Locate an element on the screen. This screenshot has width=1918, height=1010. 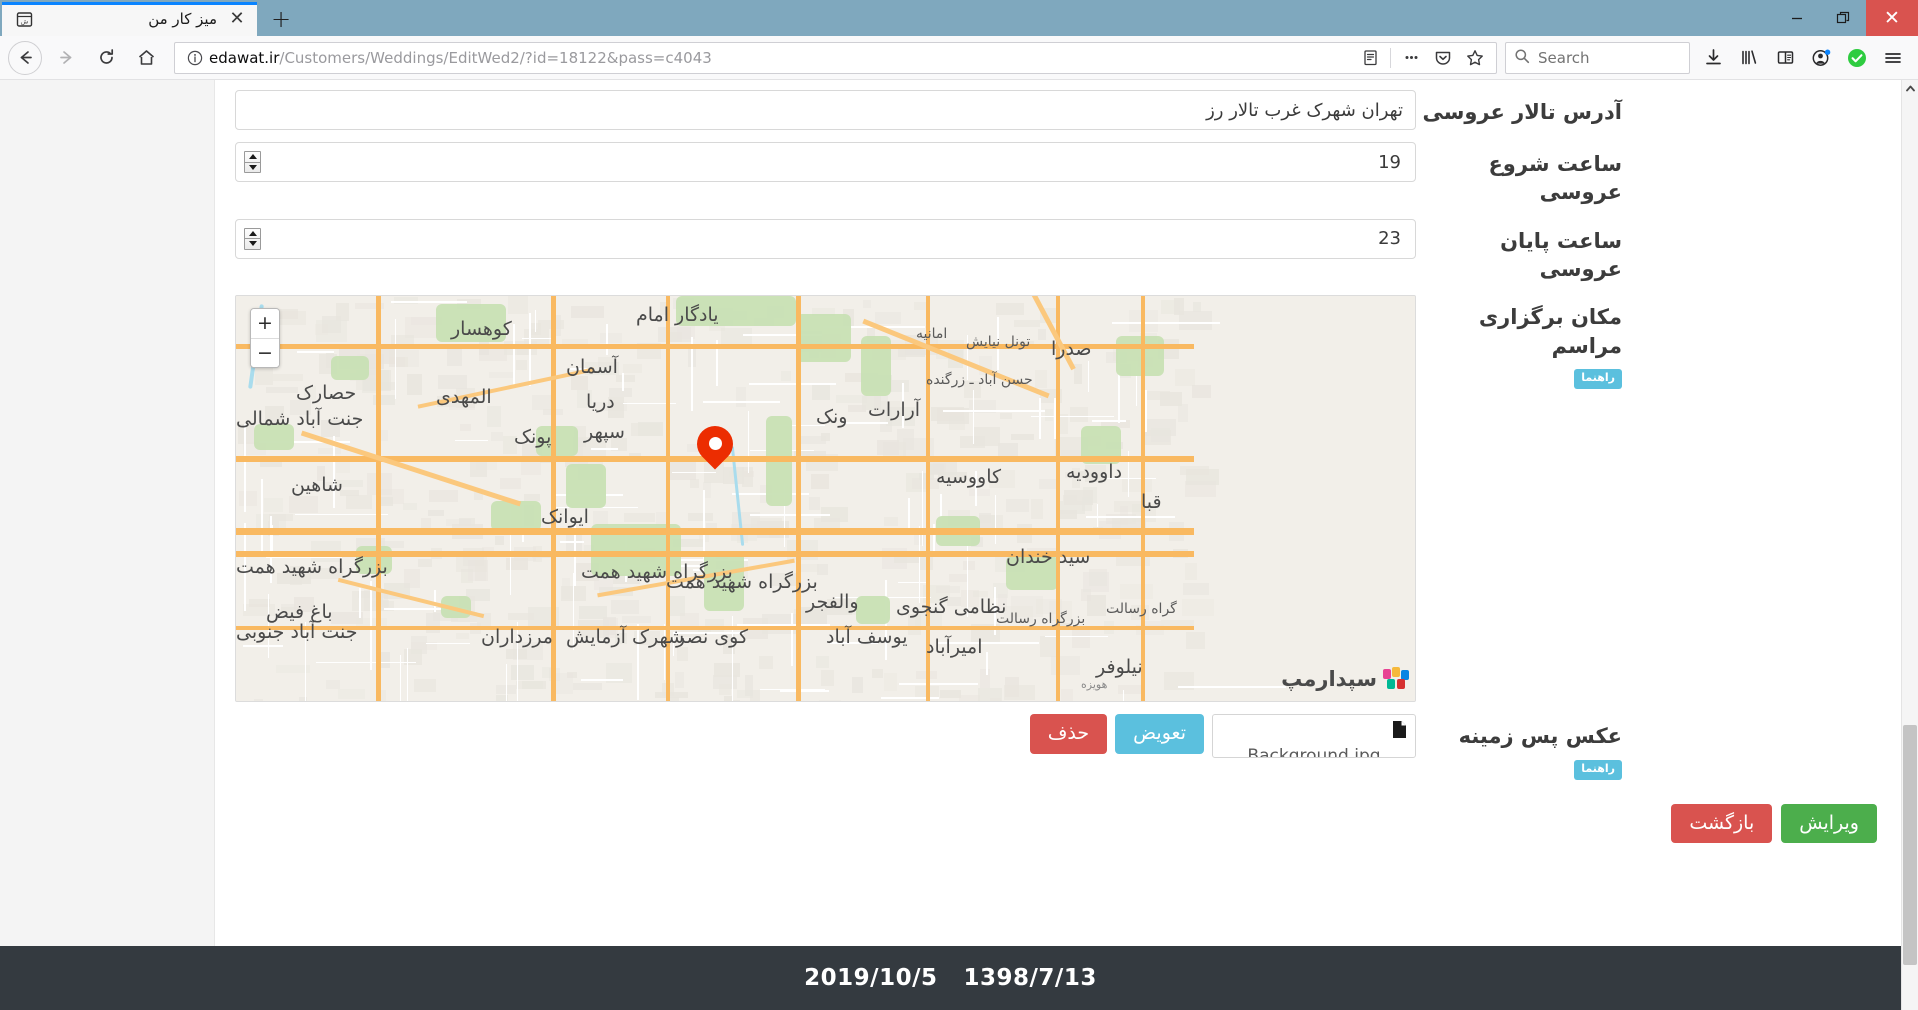
end-time-control is located at coordinates (825, 238).